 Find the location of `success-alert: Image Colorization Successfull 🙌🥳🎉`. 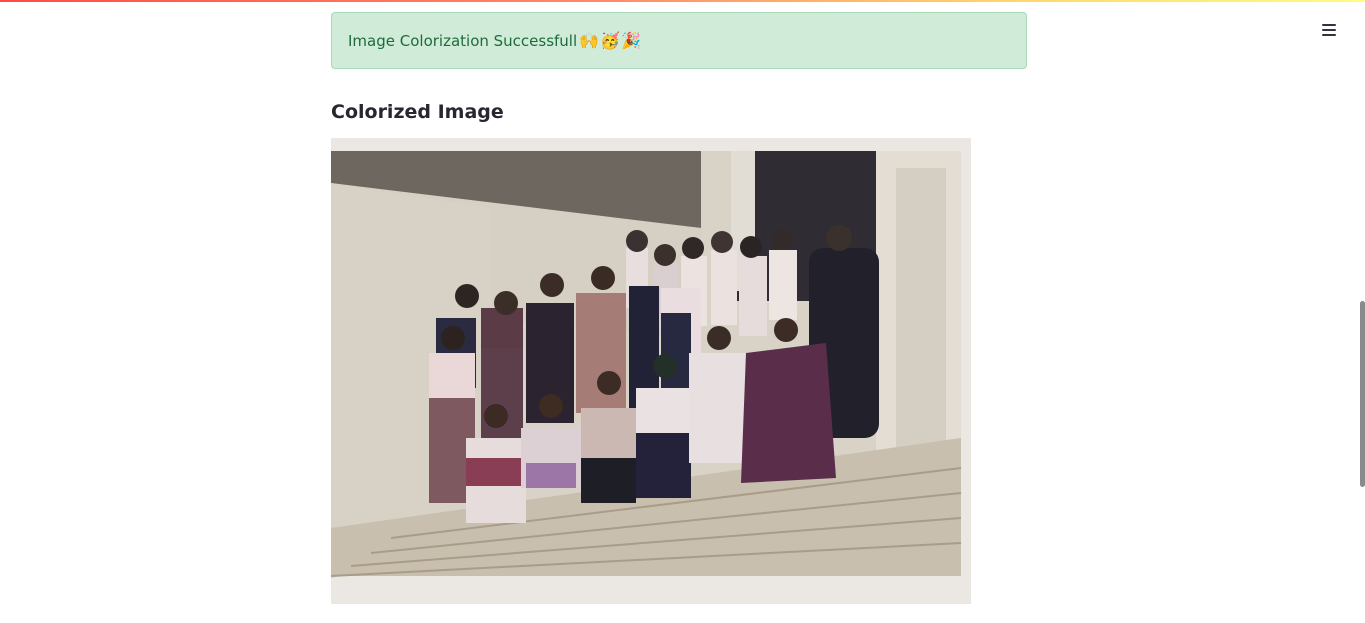

success-alert: Image Colorization Successfull 🙌🥳🎉 is located at coordinates (679, 40).